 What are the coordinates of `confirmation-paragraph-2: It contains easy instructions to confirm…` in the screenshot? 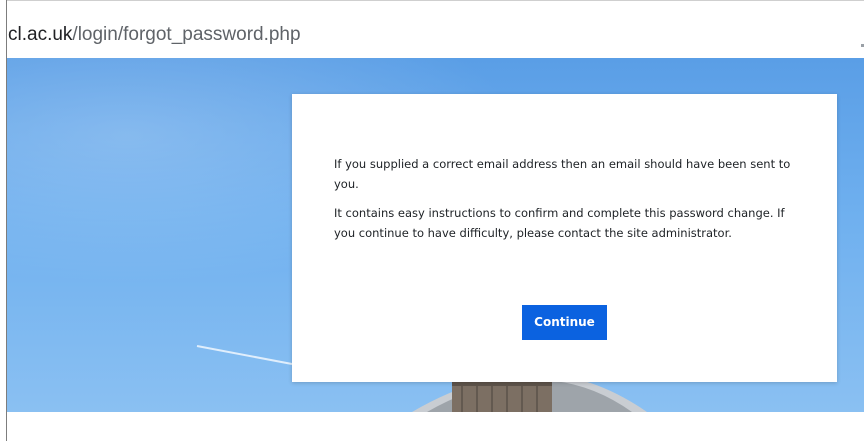 It's located at (559, 223).